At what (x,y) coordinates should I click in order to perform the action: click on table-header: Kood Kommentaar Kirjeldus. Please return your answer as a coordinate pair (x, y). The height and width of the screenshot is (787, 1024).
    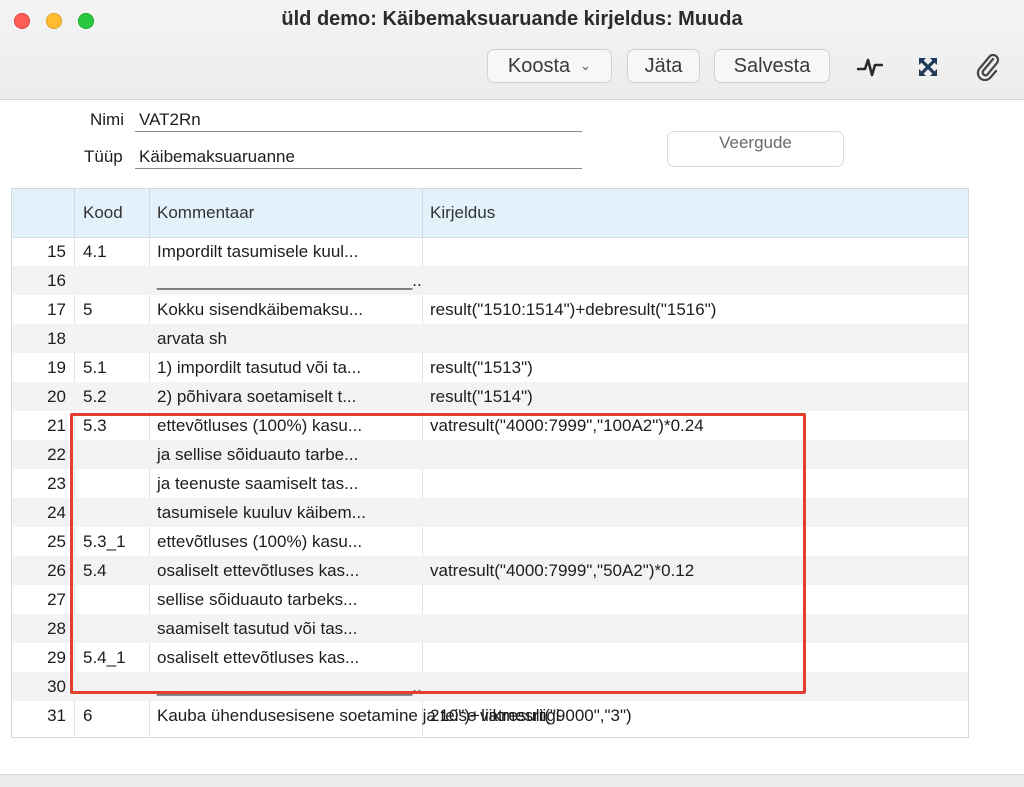
    Looking at the image, I should click on (490, 213).